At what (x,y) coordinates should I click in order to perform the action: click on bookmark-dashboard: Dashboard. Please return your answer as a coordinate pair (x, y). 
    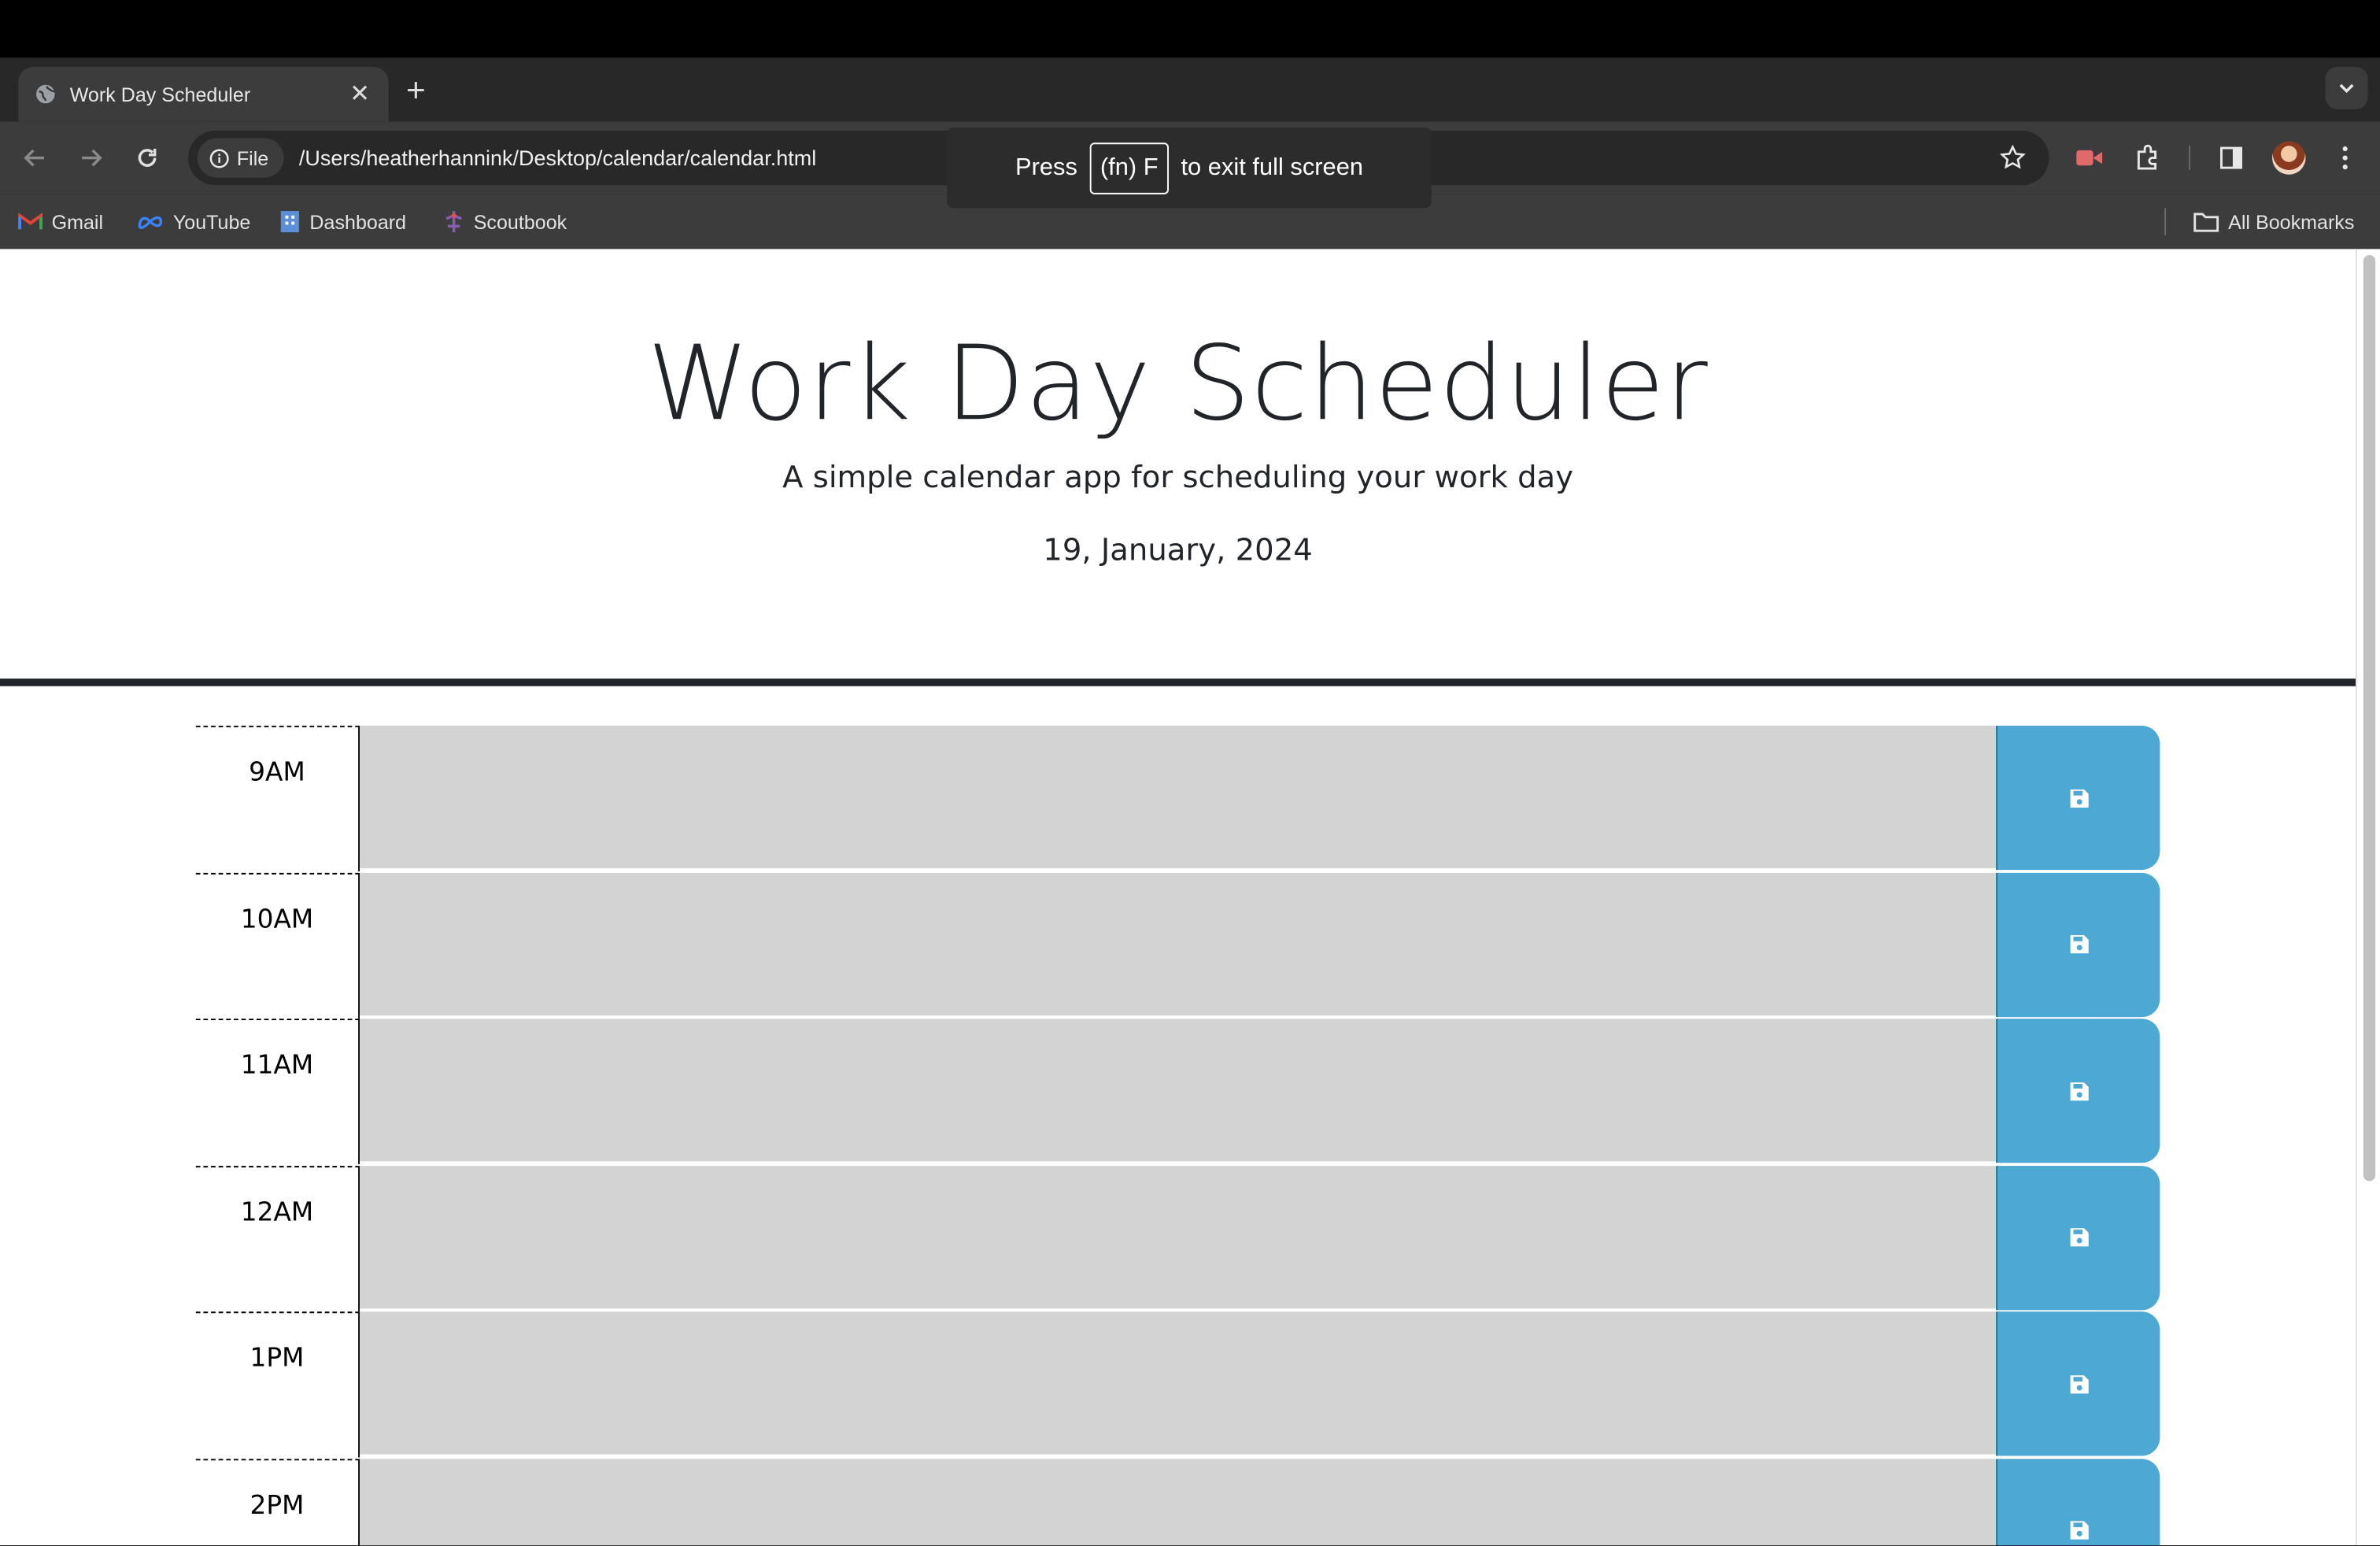
    Looking at the image, I should click on (342, 221).